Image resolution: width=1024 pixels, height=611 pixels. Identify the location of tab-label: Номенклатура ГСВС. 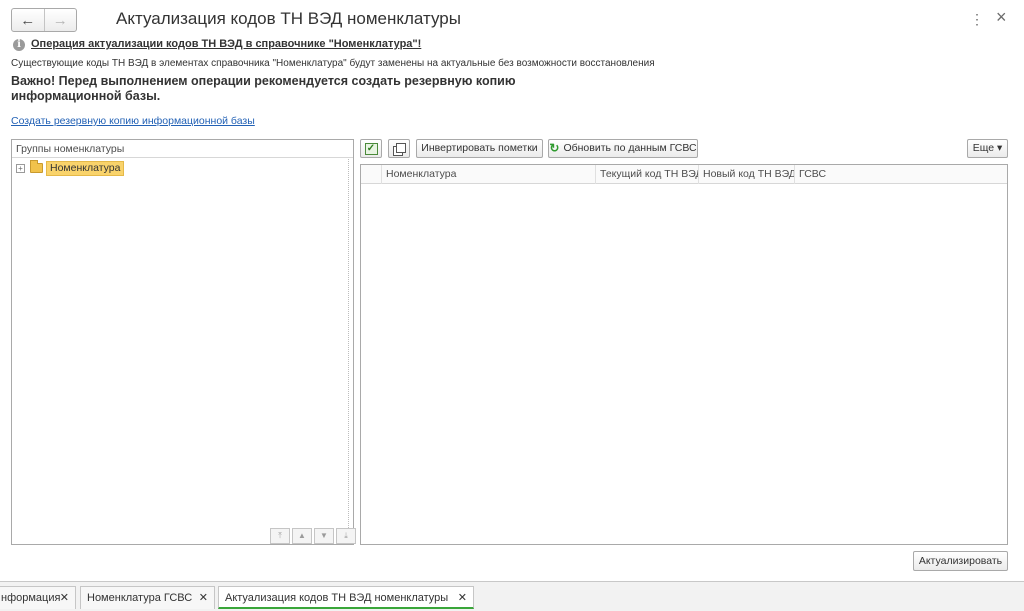
(140, 598).